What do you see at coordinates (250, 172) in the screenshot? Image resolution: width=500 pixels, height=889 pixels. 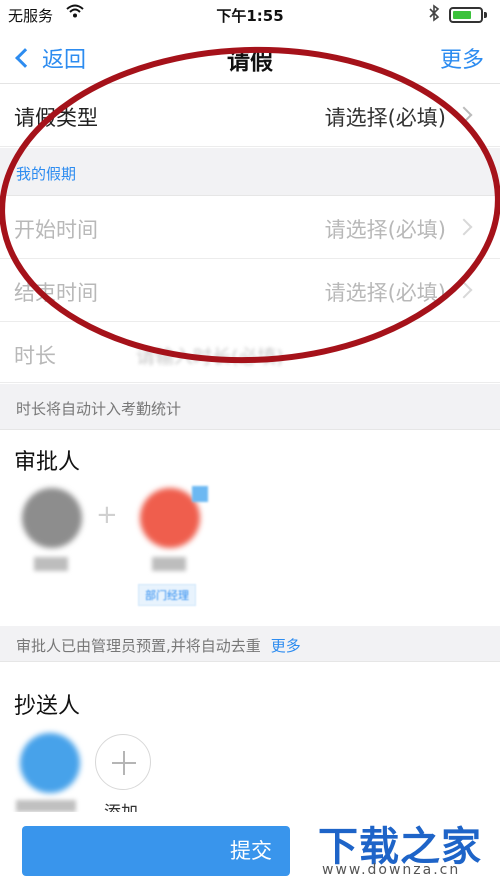 I see `my-leave-section: 我的假期` at bounding box center [250, 172].